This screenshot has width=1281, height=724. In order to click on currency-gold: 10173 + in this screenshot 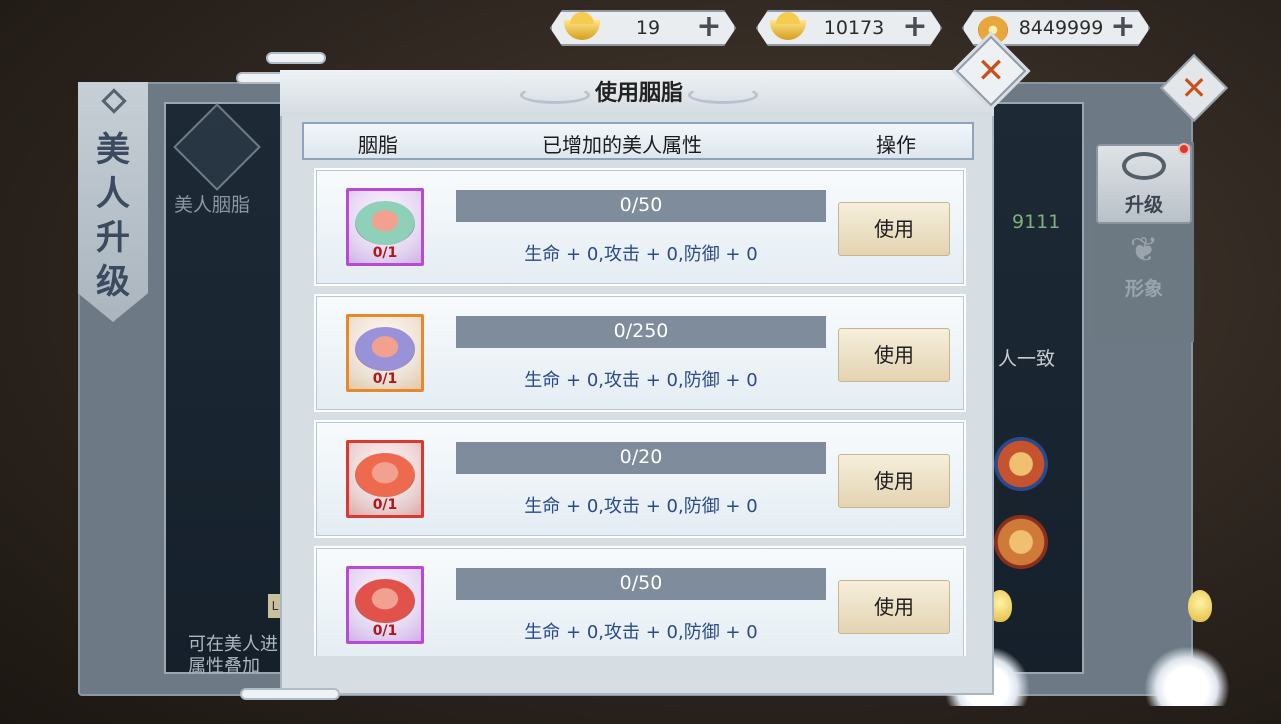, I will do `click(849, 28)`.